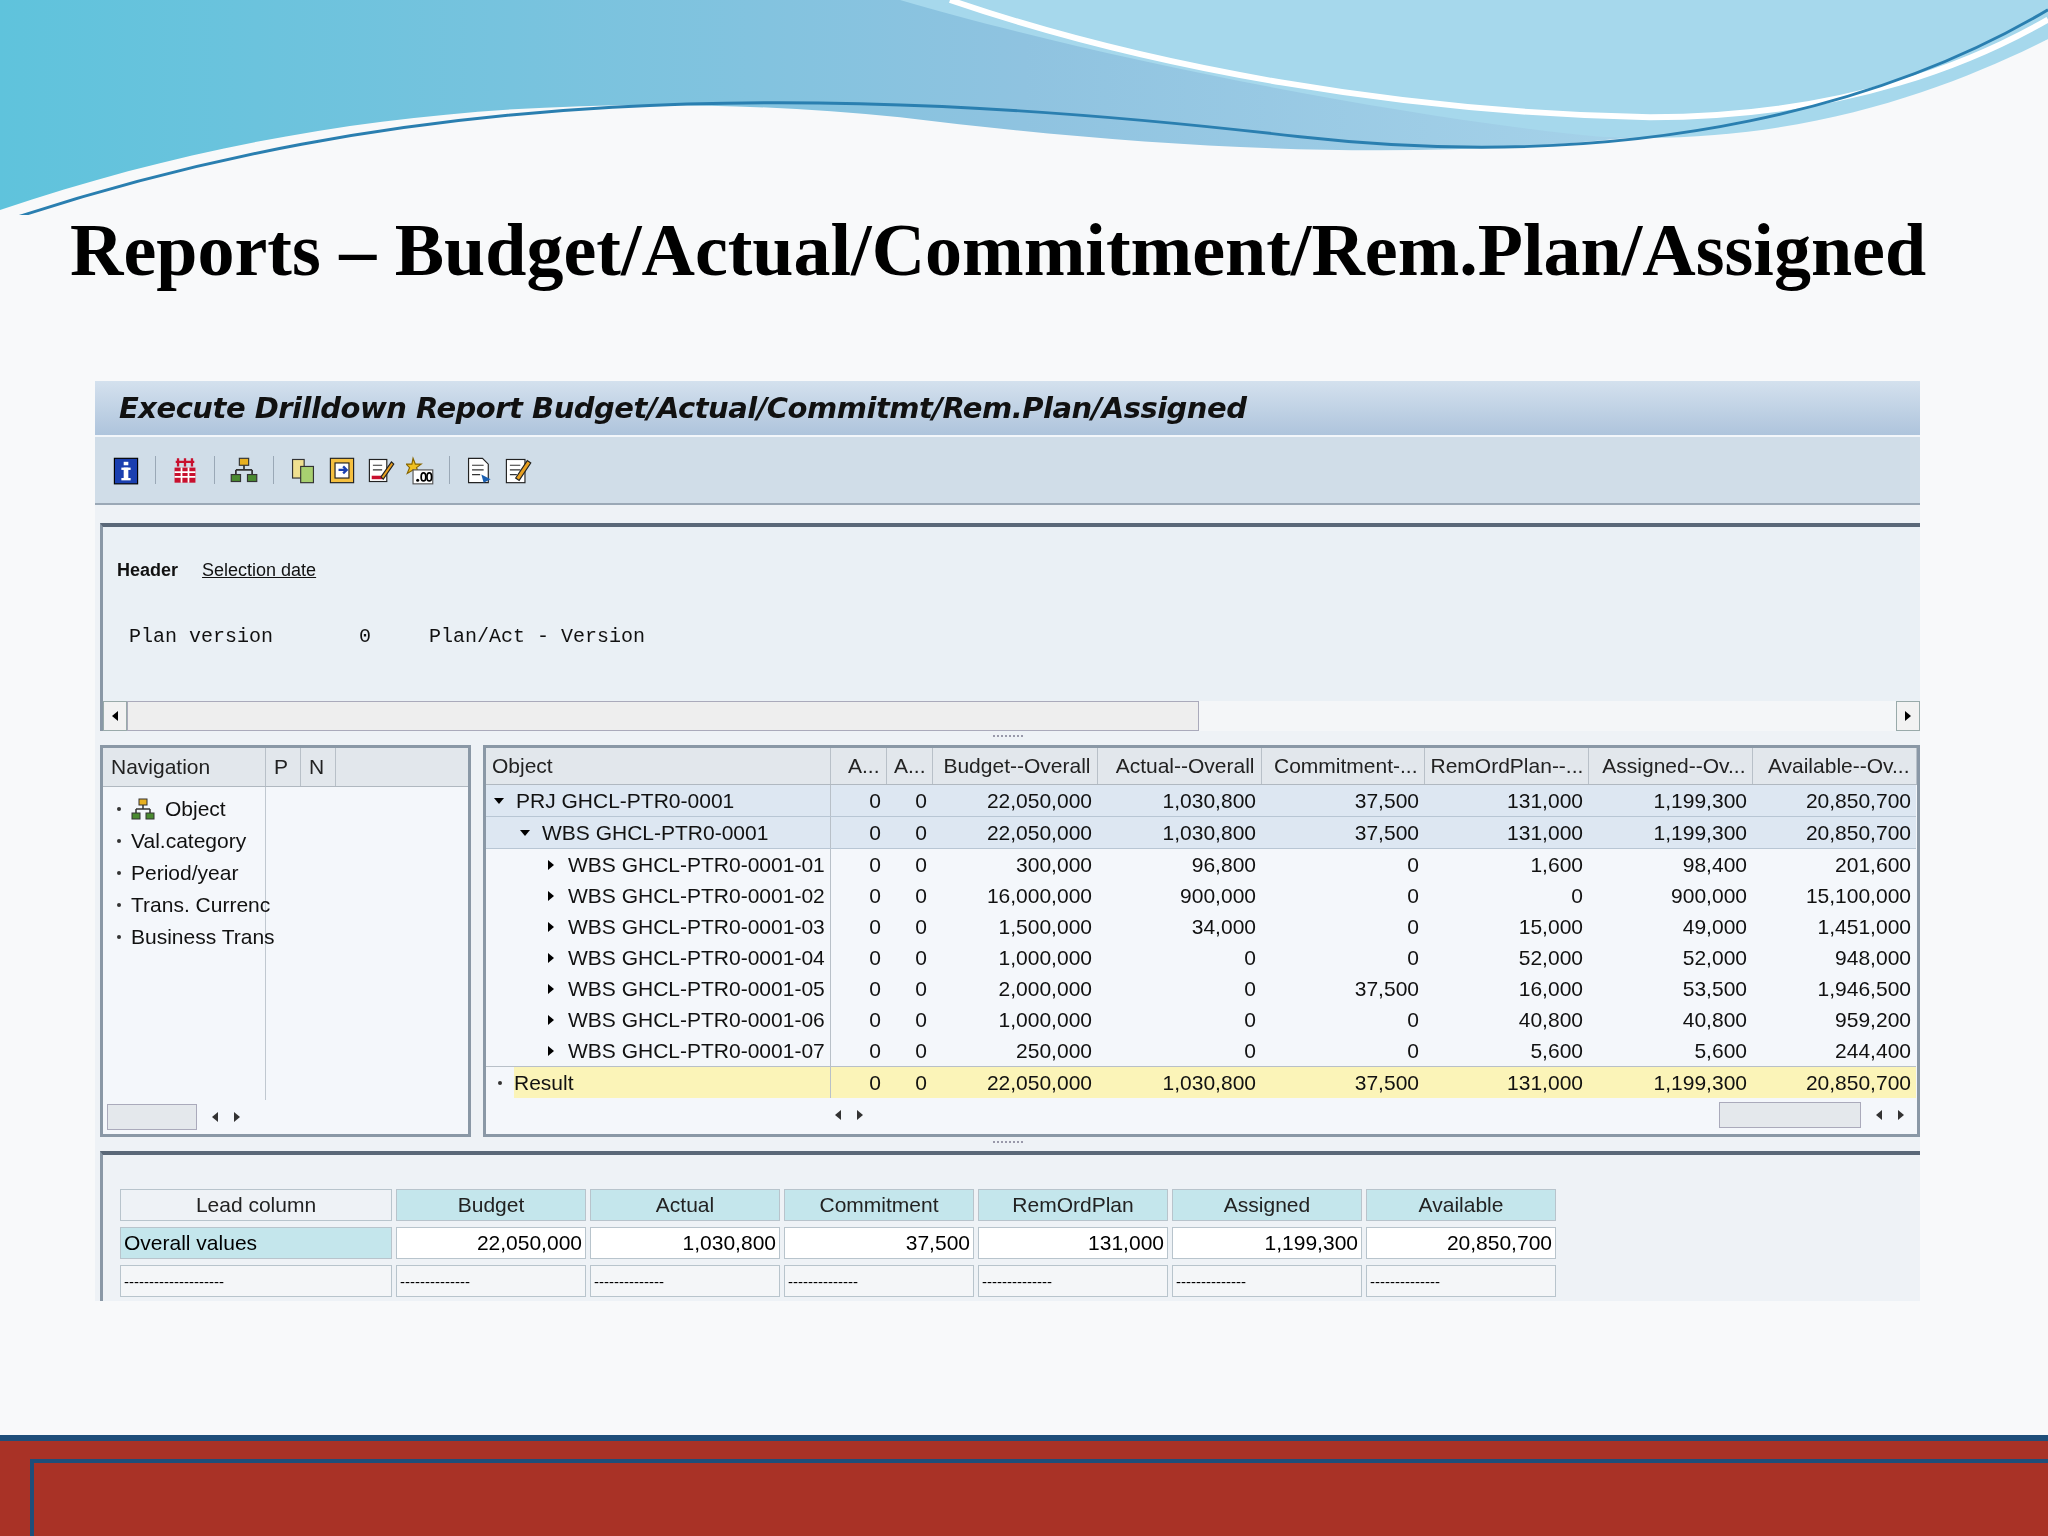  Describe the element at coordinates (1908, 716) in the screenshot. I see `scroll-right-button` at that location.